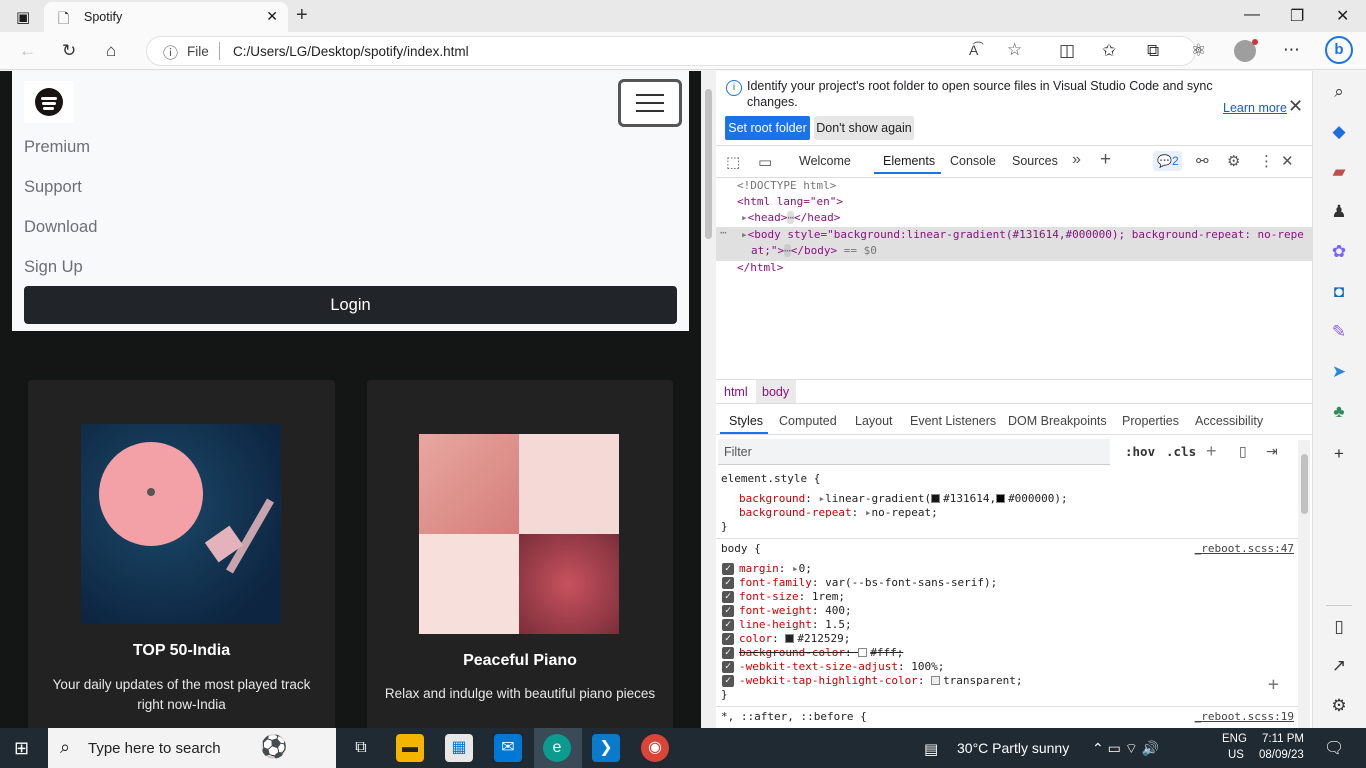 Image resolution: width=1366 pixels, height=768 pixels. What do you see at coordinates (1272, 451) in the screenshot?
I see `computed-sidebar-icon: ⇥` at bounding box center [1272, 451].